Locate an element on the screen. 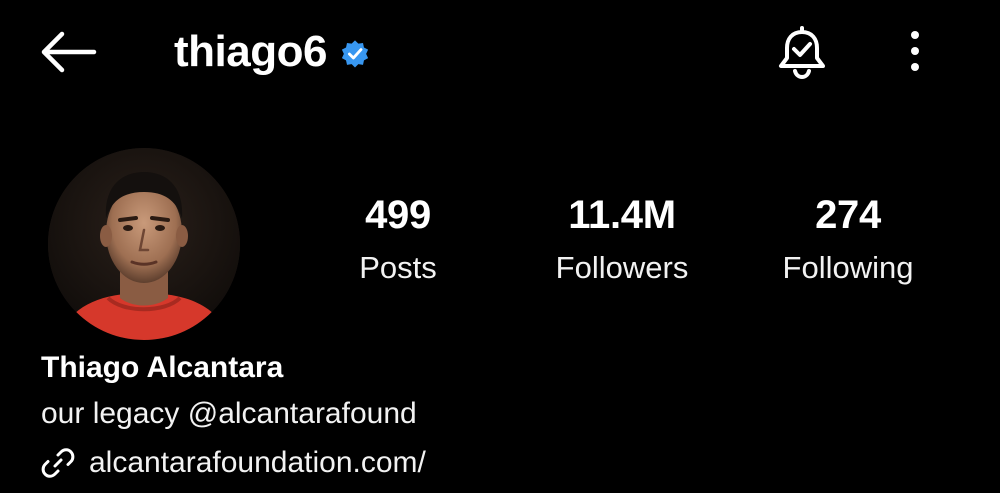 The width and height of the screenshot is (1000, 493). following-count: 274 is located at coordinates (848, 215).